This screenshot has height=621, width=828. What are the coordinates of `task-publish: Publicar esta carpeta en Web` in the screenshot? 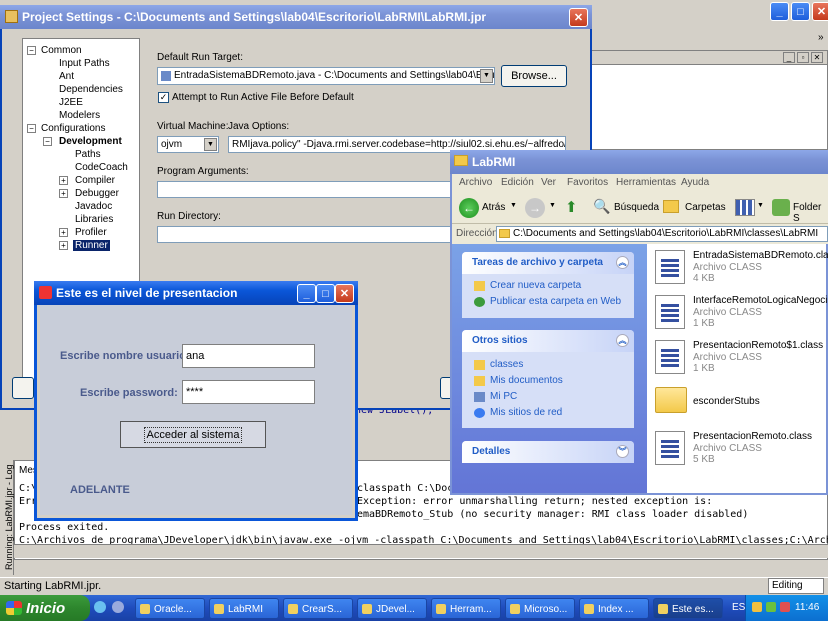 It's located at (555, 301).